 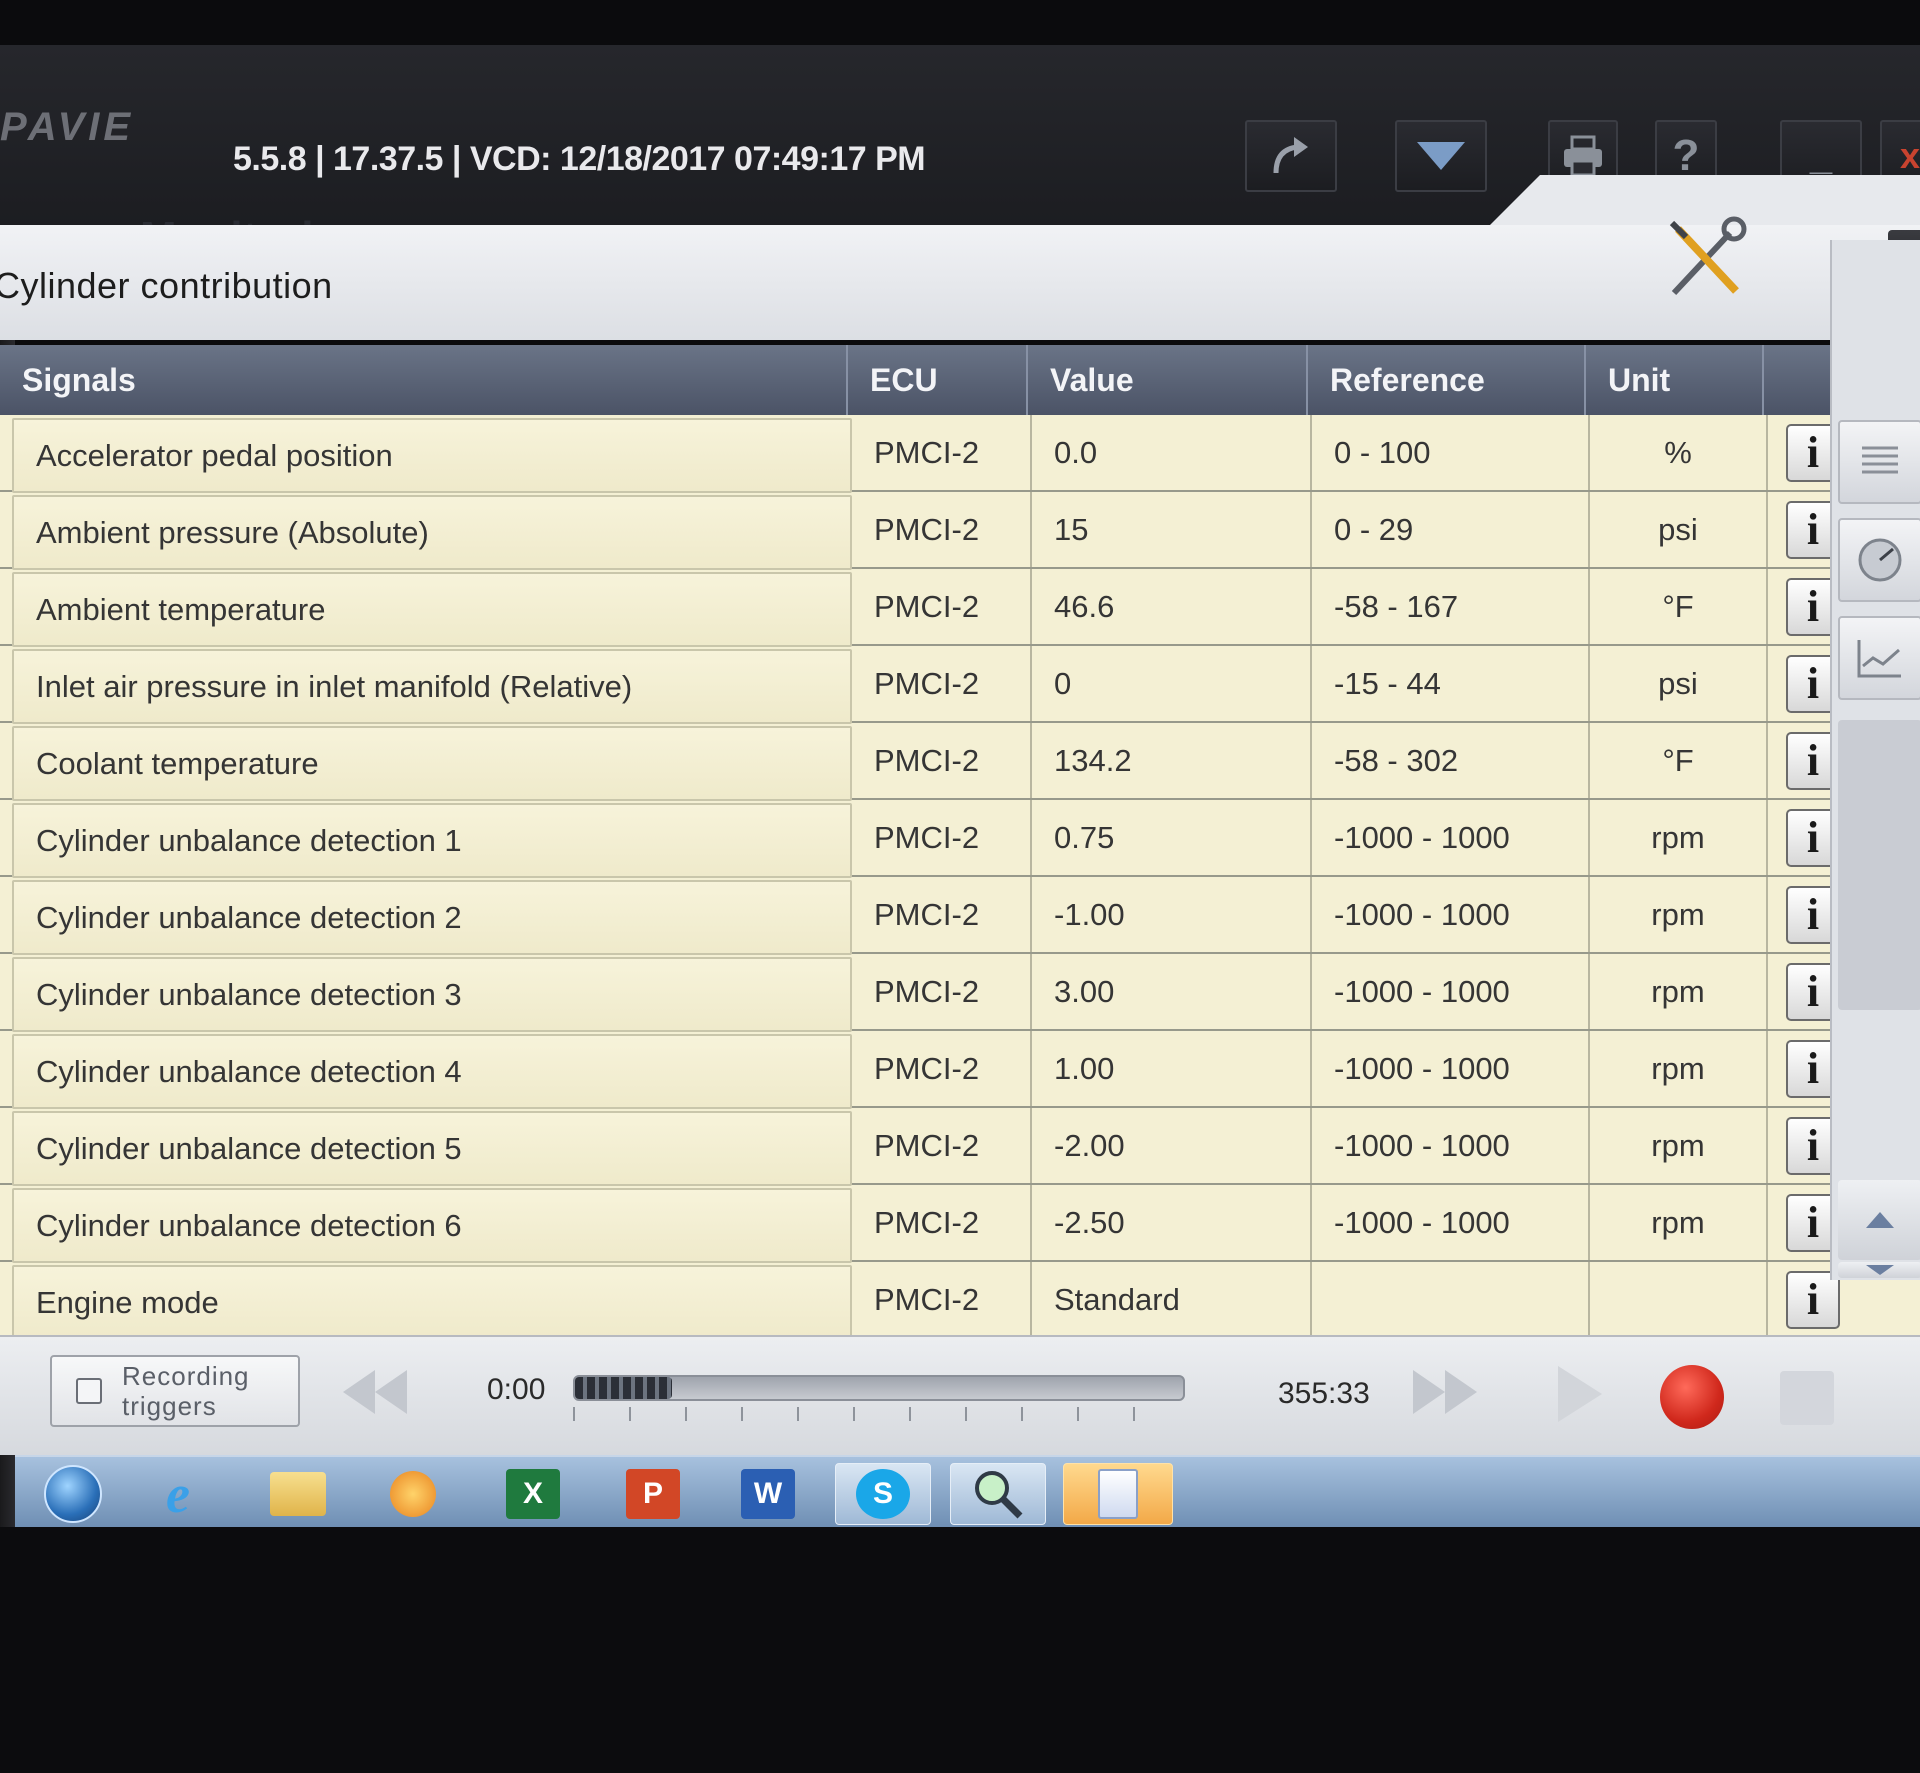 What do you see at coordinates (89, 1391) in the screenshot?
I see `recording-triggers-checkbox` at bounding box center [89, 1391].